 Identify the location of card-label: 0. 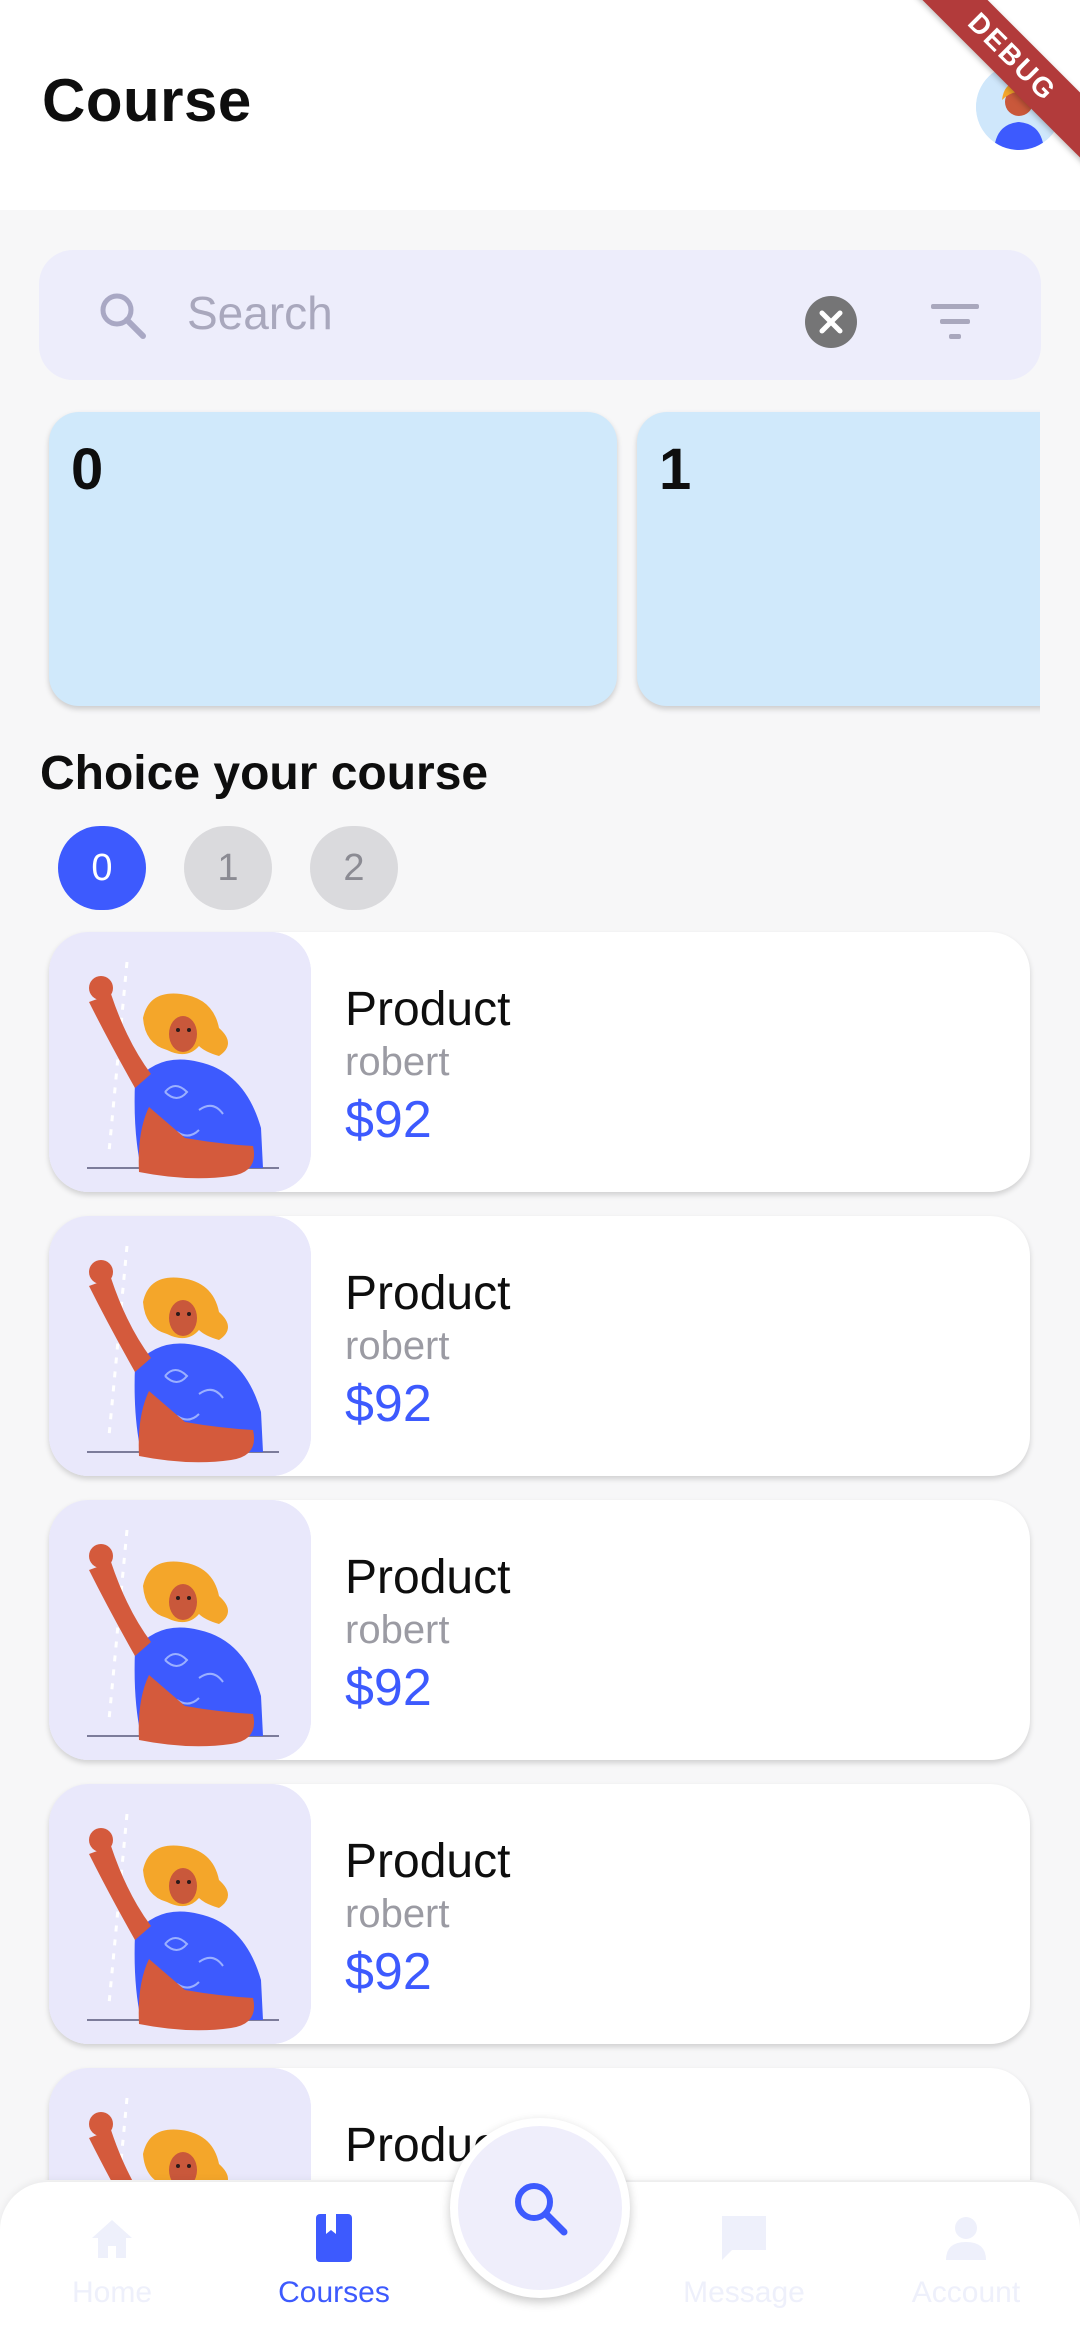
(87, 469).